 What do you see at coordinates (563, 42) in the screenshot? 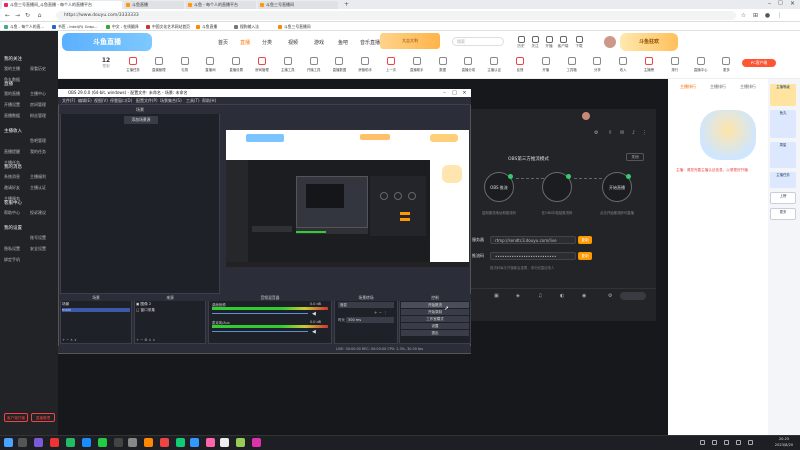
I see `client-icon: 客户端` at bounding box center [563, 42].